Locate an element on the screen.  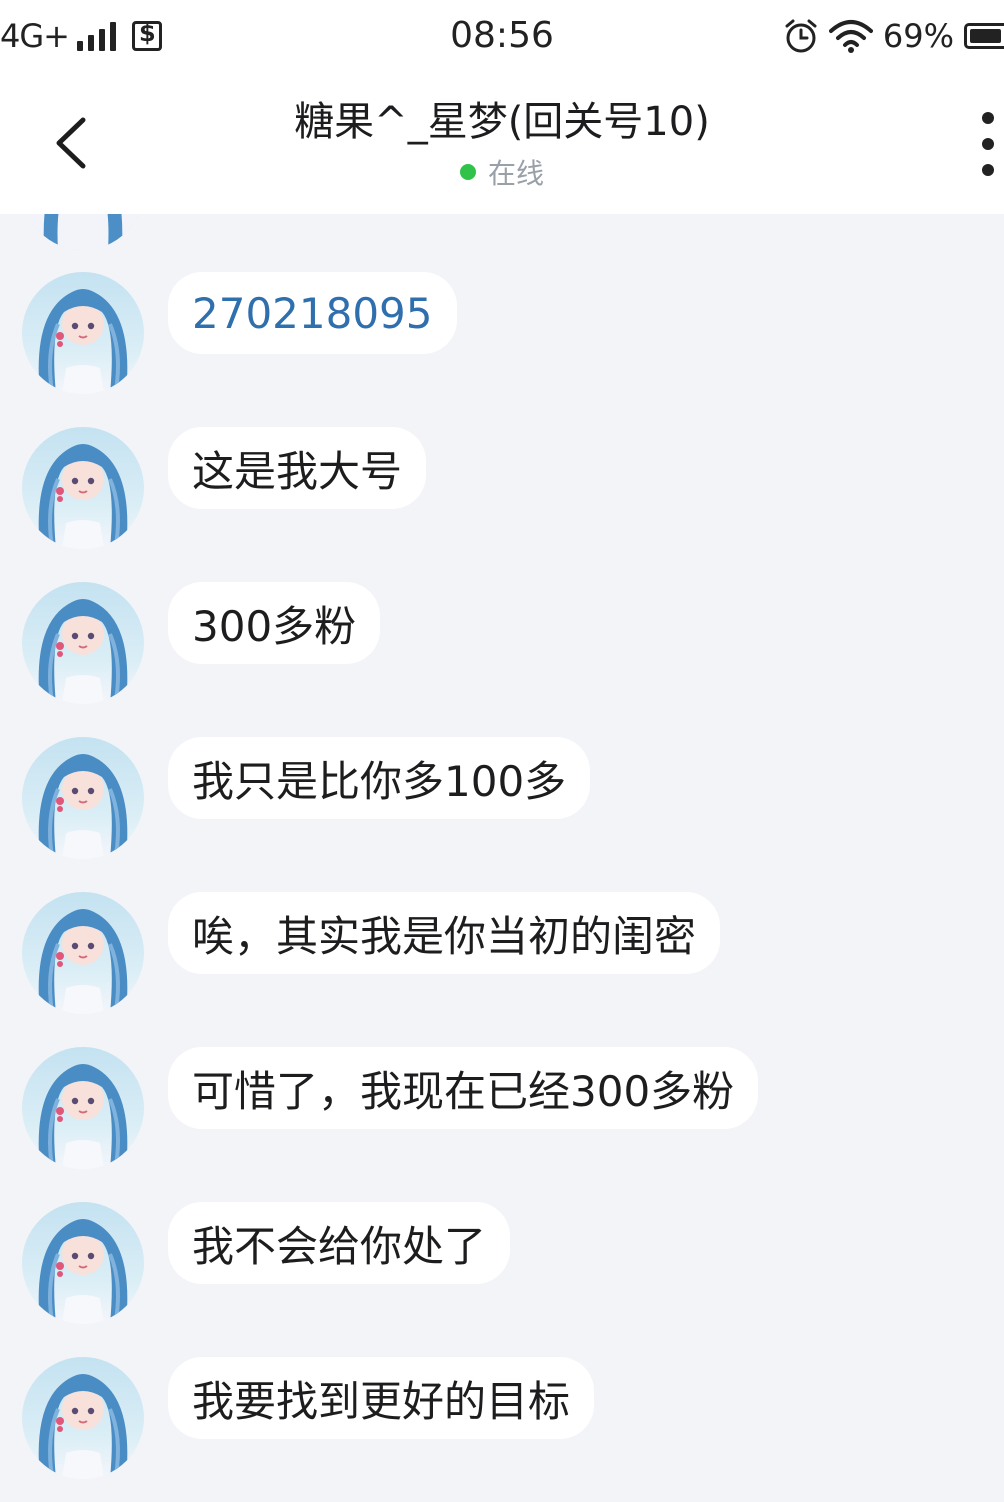
back-button is located at coordinates (70, 143).